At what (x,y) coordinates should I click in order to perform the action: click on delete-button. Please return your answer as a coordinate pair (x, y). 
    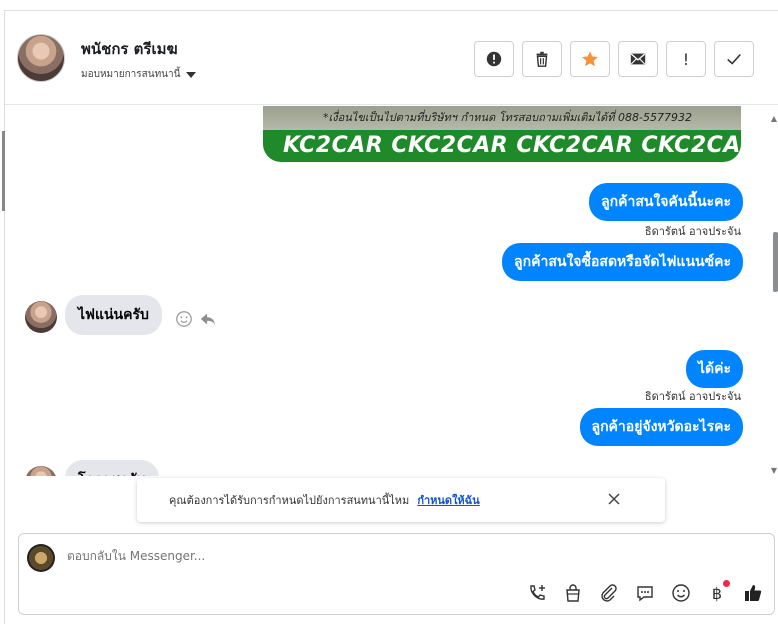
    Looking at the image, I should click on (542, 59).